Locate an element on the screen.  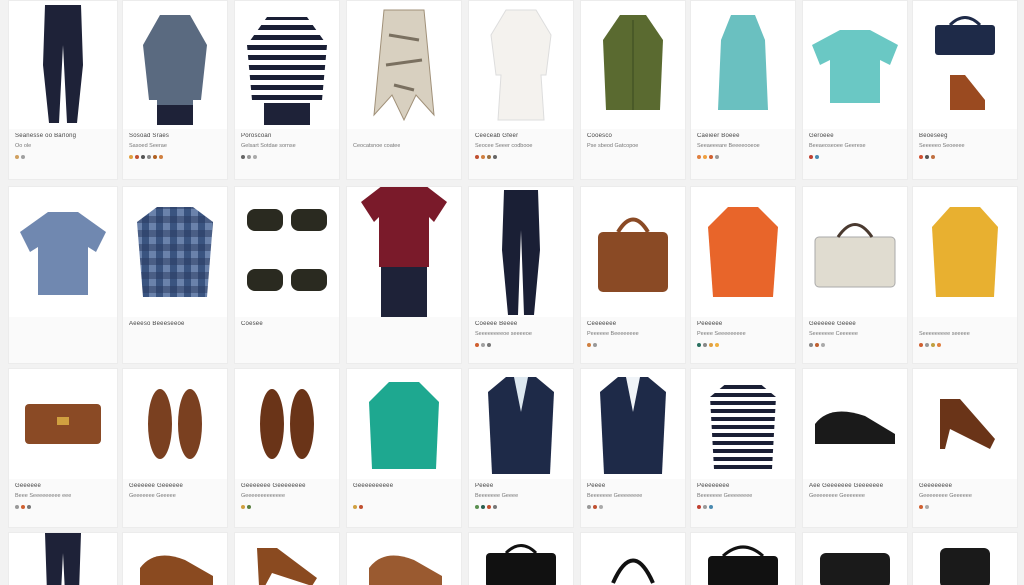
product-card: Geeeeeee Geeeeeeee Geeeeeeeeeeeee is located at coordinates (287, 448).